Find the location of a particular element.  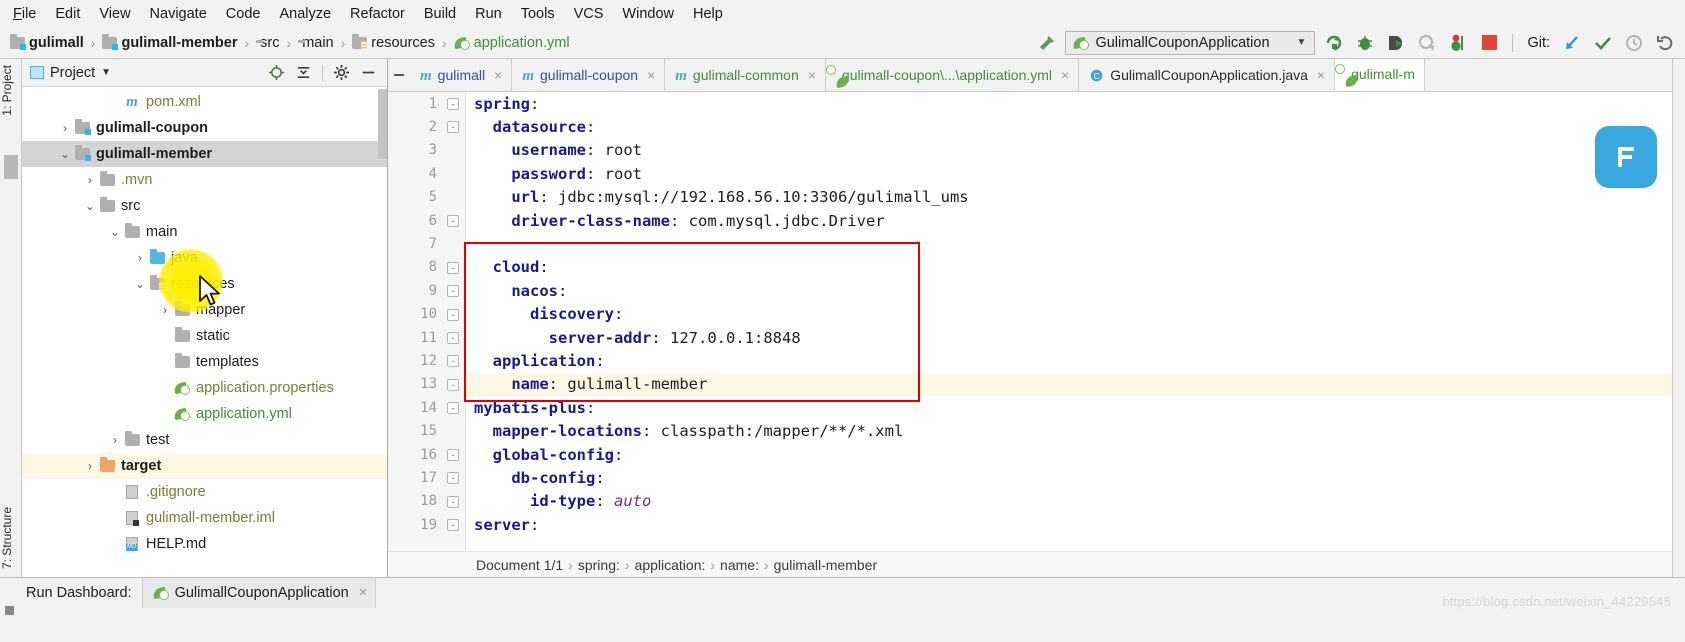

build-hammer-icon is located at coordinates (1046, 43).